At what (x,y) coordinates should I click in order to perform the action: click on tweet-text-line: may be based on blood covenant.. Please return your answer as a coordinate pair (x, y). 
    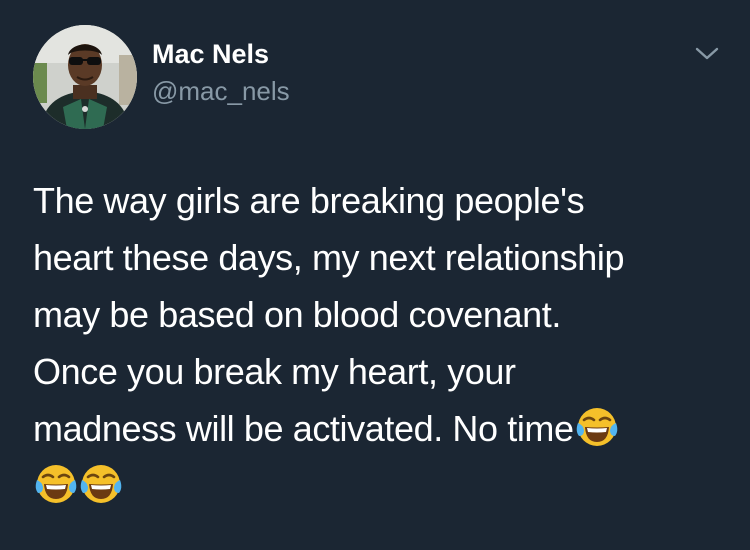
    Looking at the image, I should click on (297, 314).